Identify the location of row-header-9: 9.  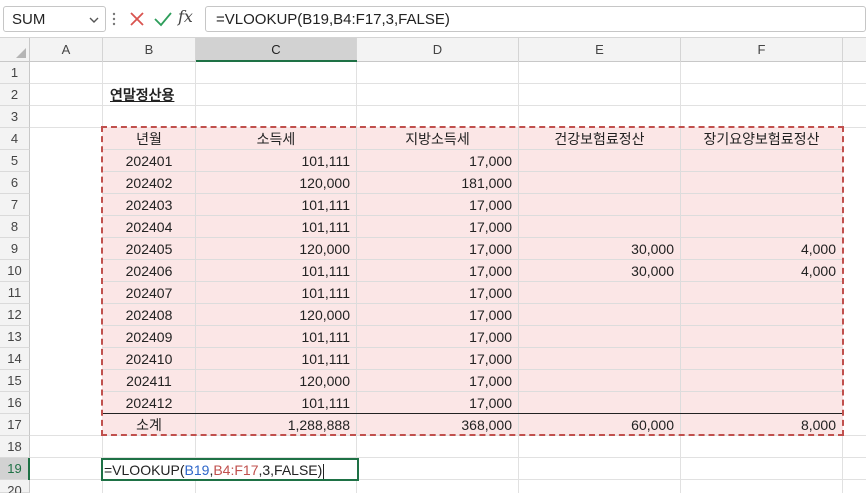
(15, 249).